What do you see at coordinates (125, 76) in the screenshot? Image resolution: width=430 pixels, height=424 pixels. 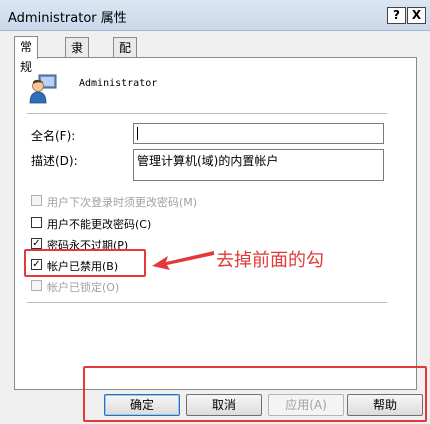 I see `tab-profile: 配置文件` at bounding box center [125, 76].